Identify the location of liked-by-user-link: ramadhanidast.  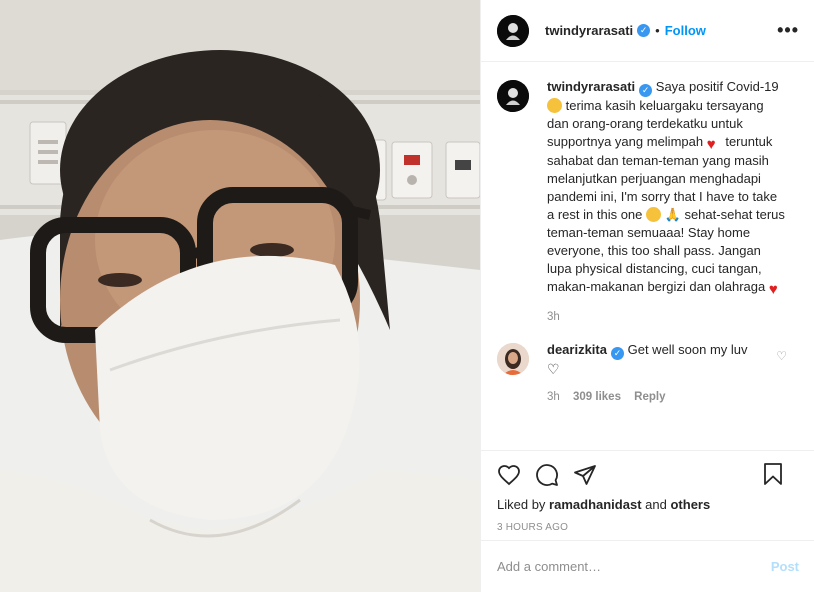
(595, 504).